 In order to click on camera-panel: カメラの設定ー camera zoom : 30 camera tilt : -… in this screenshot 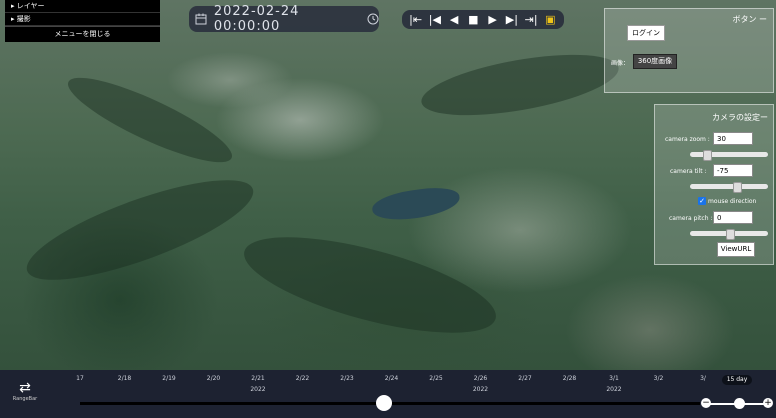, I will do `click(714, 184)`.